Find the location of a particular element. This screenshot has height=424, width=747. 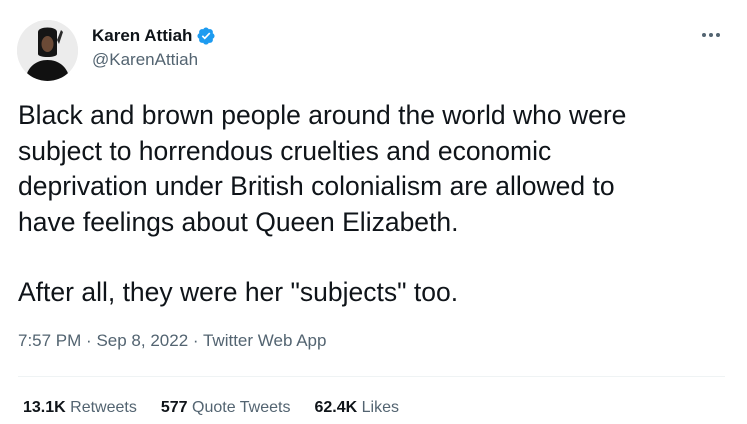

likes-label: Likes is located at coordinates (380, 407).